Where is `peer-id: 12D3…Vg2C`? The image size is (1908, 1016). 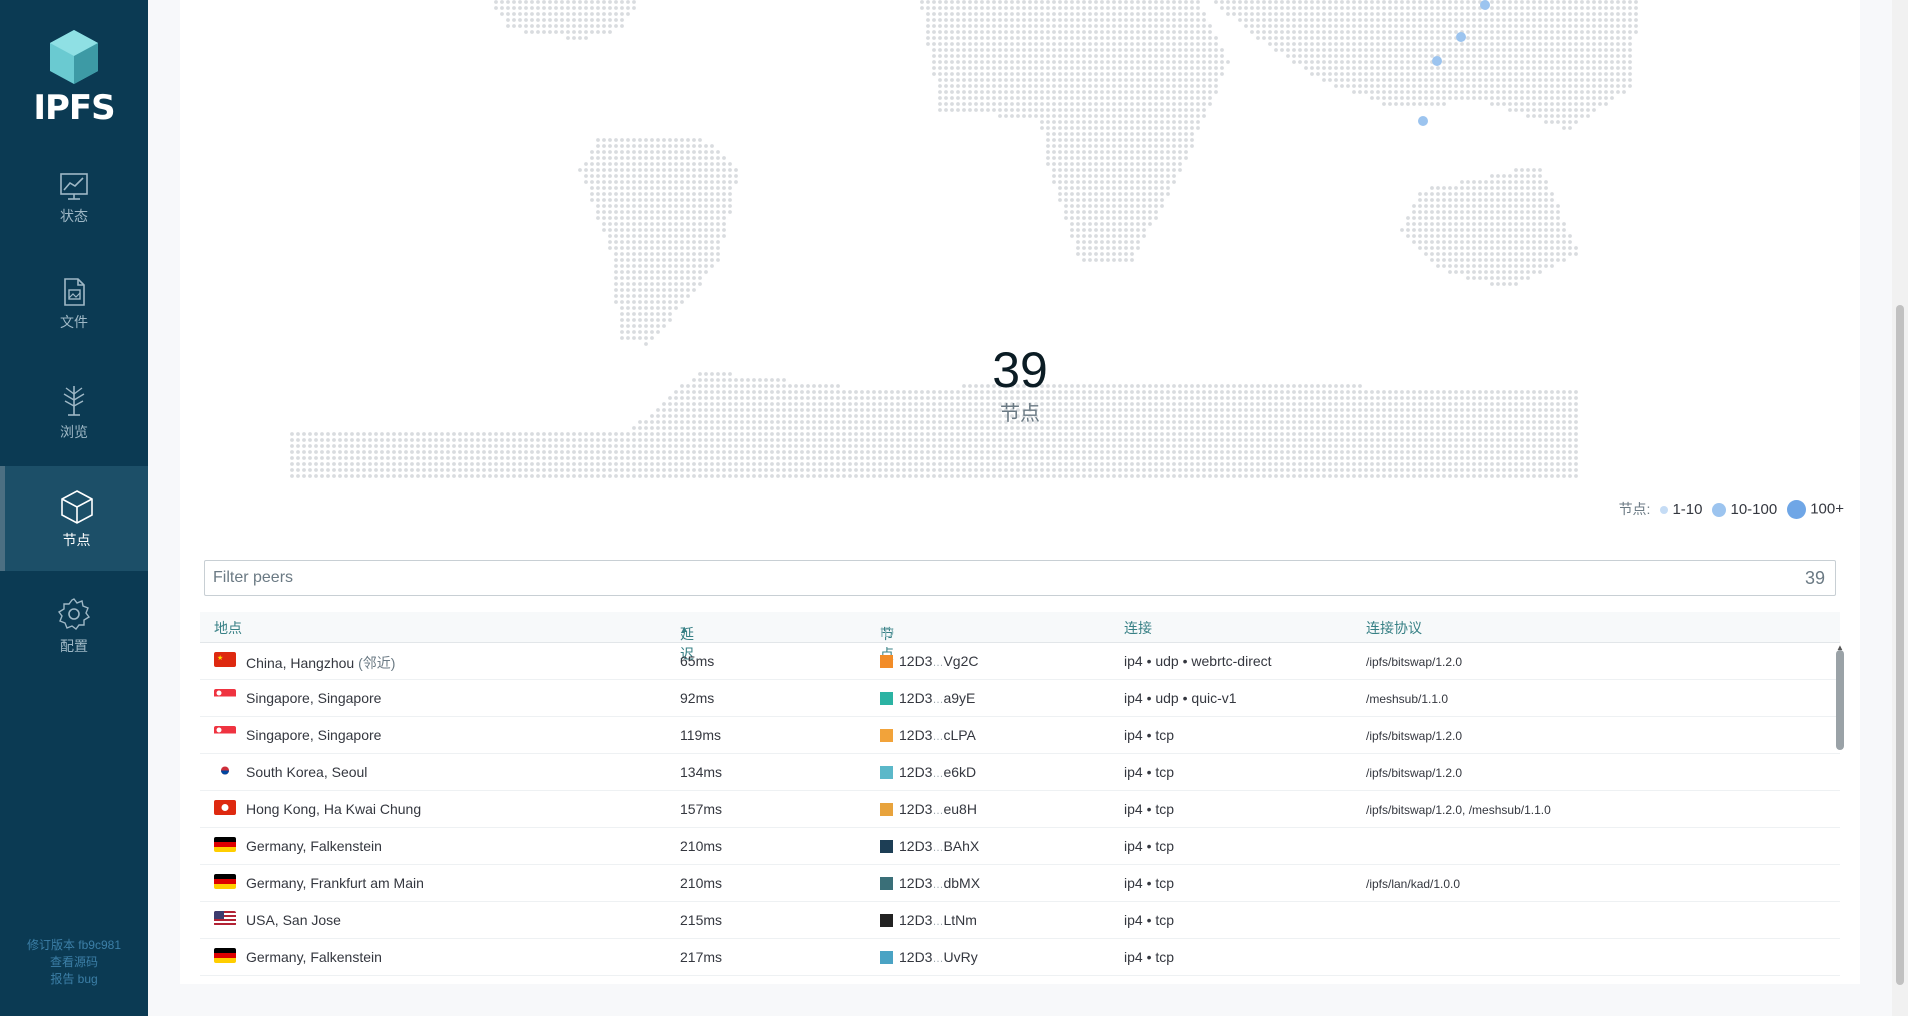 peer-id: 12D3…Vg2C is located at coordinates (929, 661).